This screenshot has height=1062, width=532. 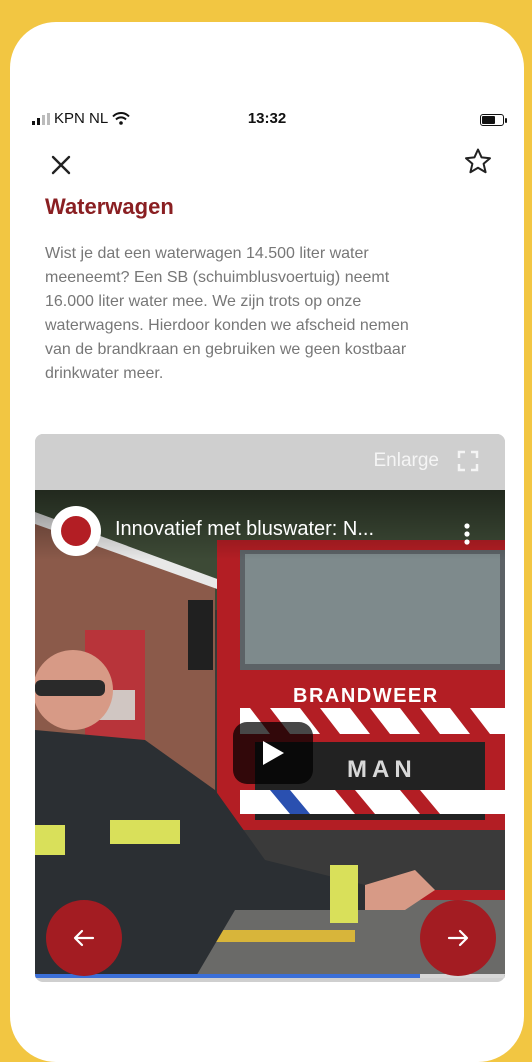 I want to click on truck-sign: BRANDWEER, so click(x=366, y=696).